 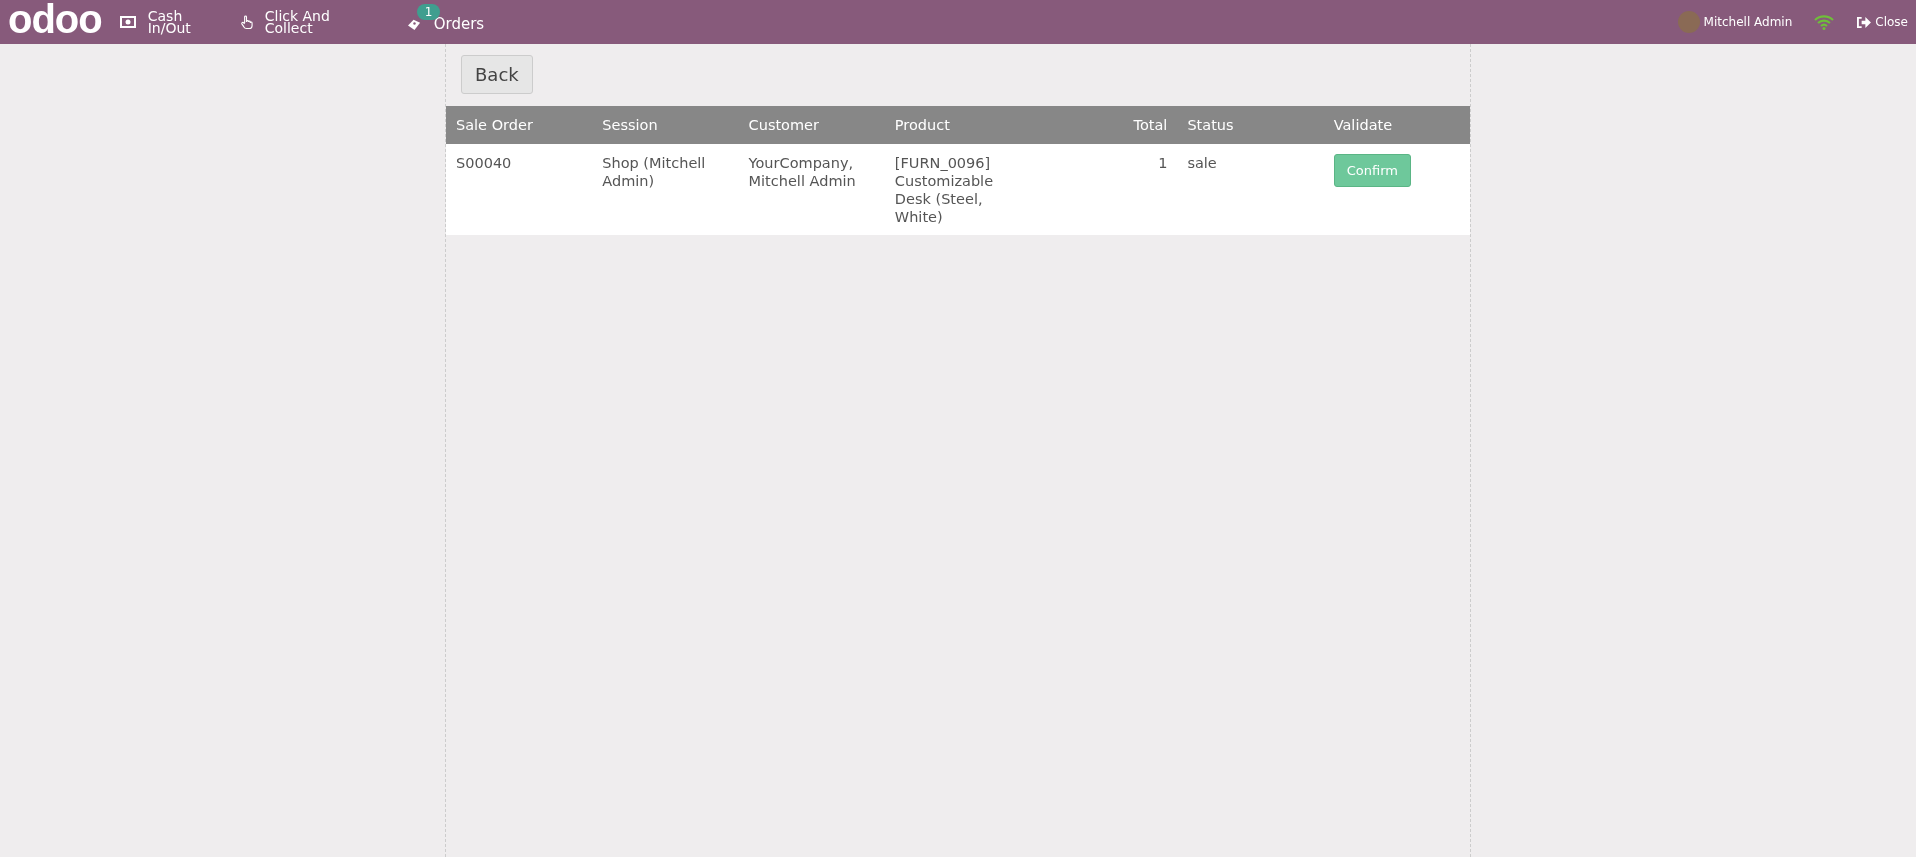 I want to click on nav-collect-button: Click And Collect, so click(x=292, y=22).